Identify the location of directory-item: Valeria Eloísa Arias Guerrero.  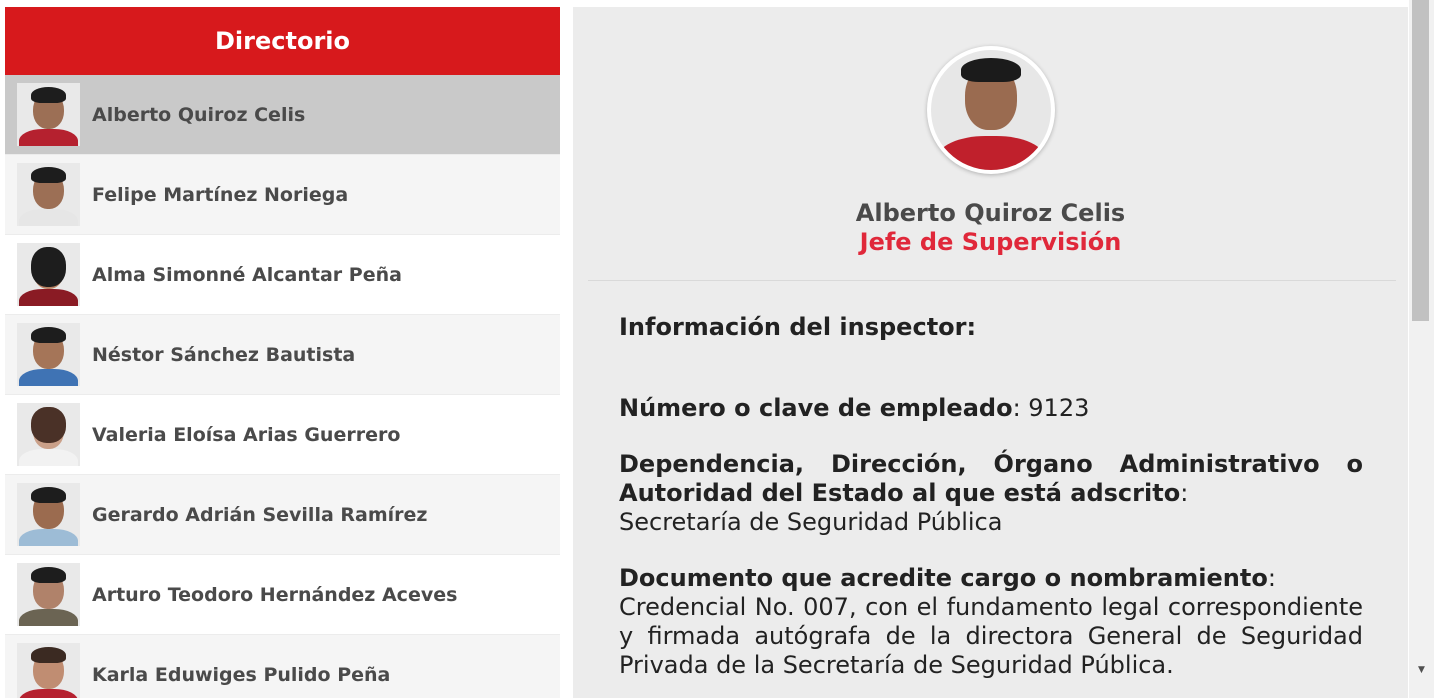
(282, 435).